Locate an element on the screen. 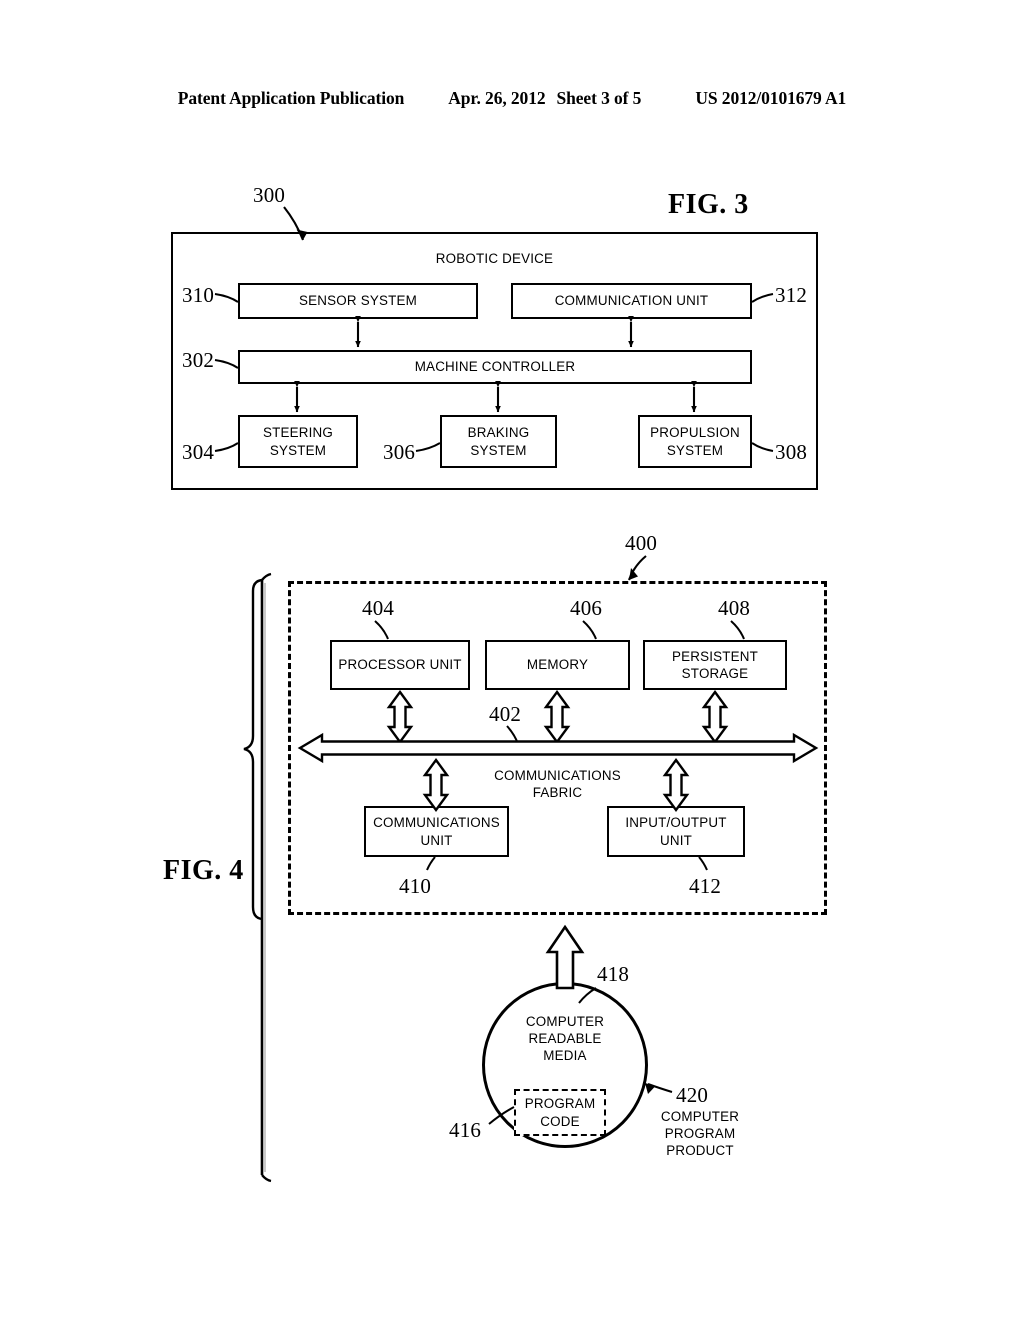 The height and width of the screenshot is (1320, 1024). communications-fabric-label: COMMUNICATIONS FABRIC is located at coordinates (557, 784).